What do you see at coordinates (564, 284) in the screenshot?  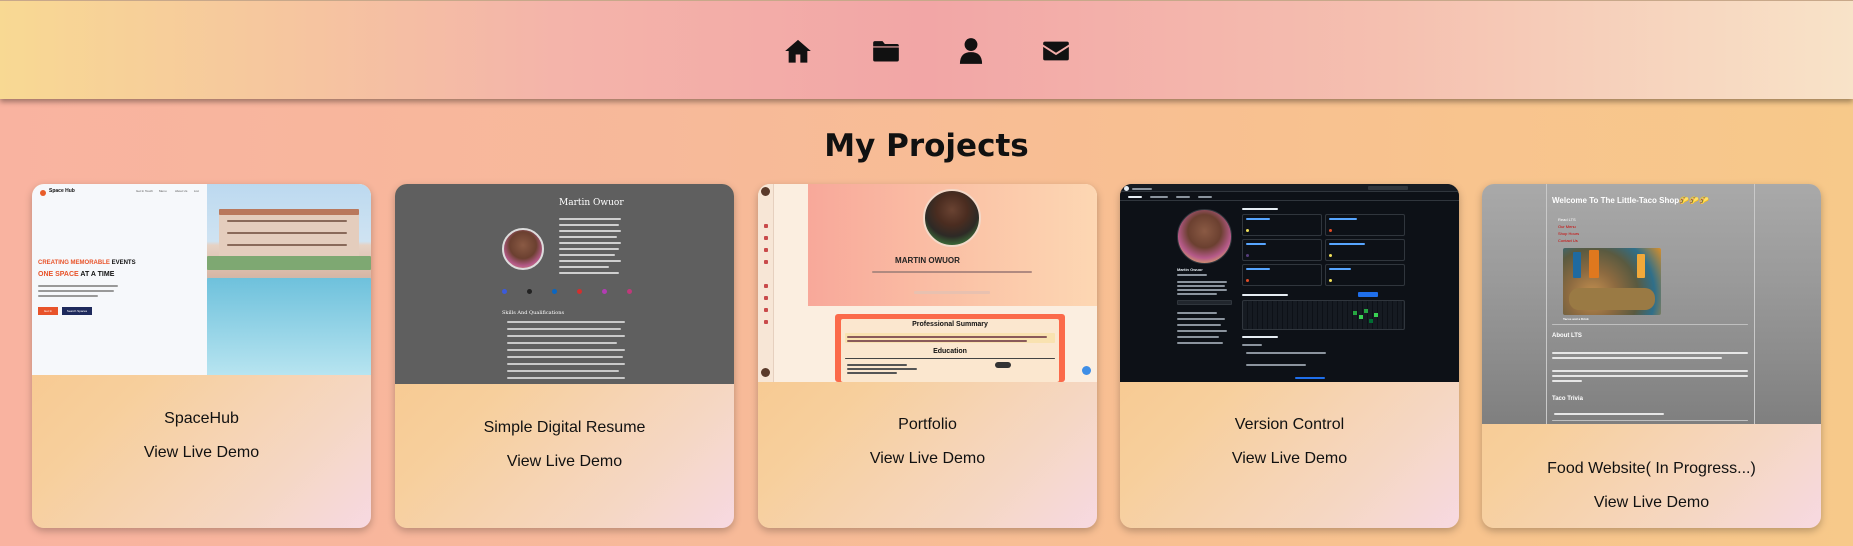 I see `project-thumbnail-resume: Martin Owuor Skills And Qualifications` at bounding box center [564, 284].